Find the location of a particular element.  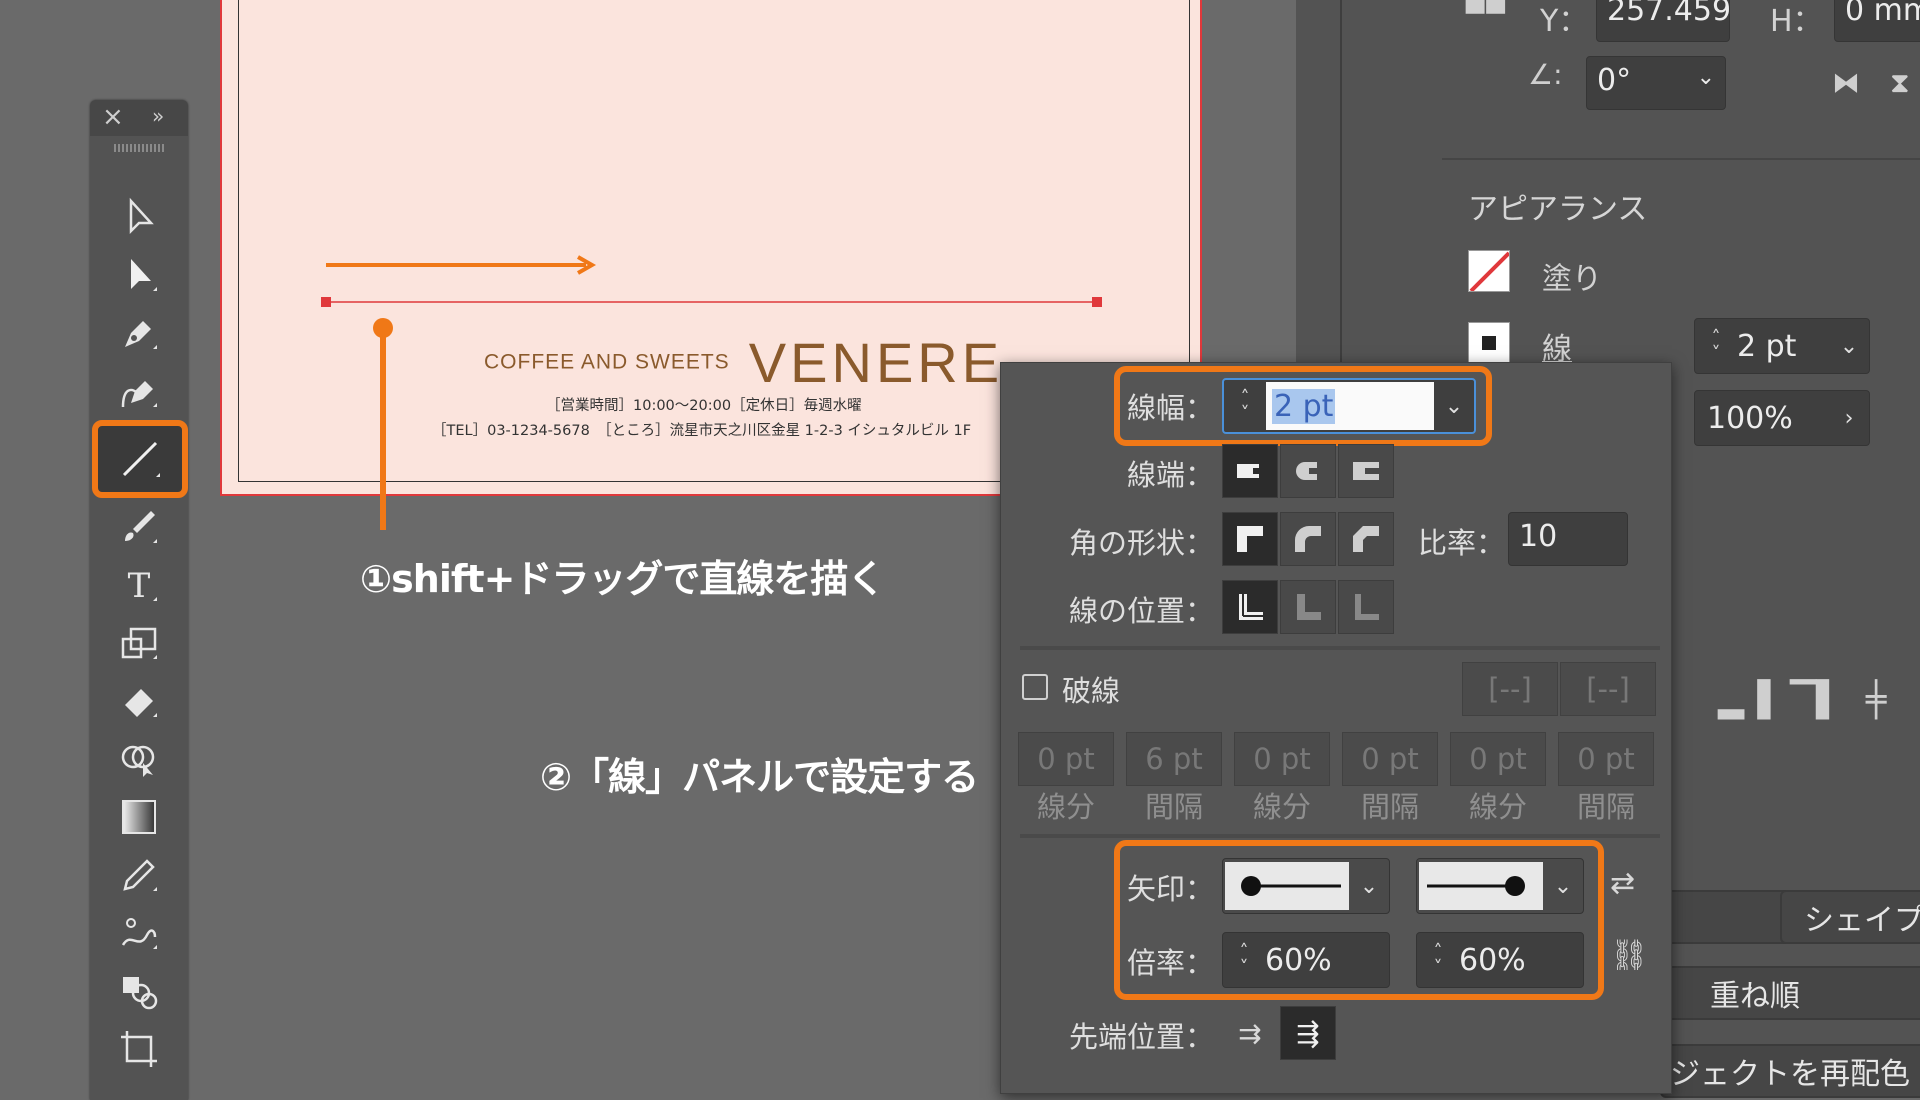

align-vertical-center-icon: ╪ is located at coordinates (1876, 700).